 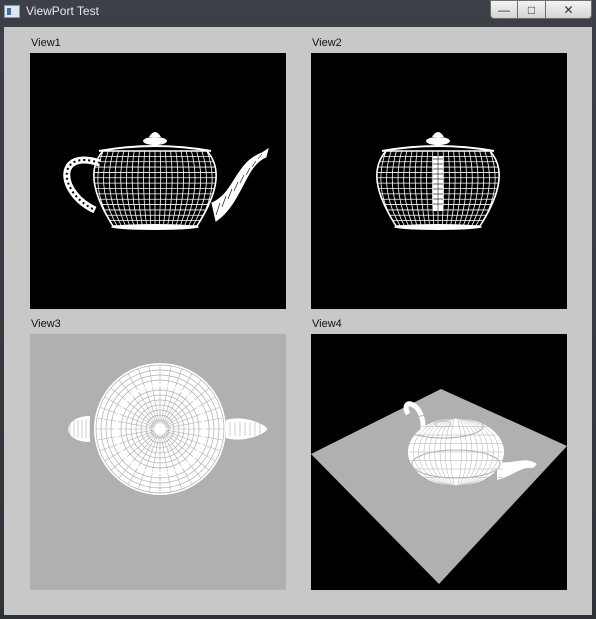 I want to click on minimize-icon: —, so click(x=504, y=9).